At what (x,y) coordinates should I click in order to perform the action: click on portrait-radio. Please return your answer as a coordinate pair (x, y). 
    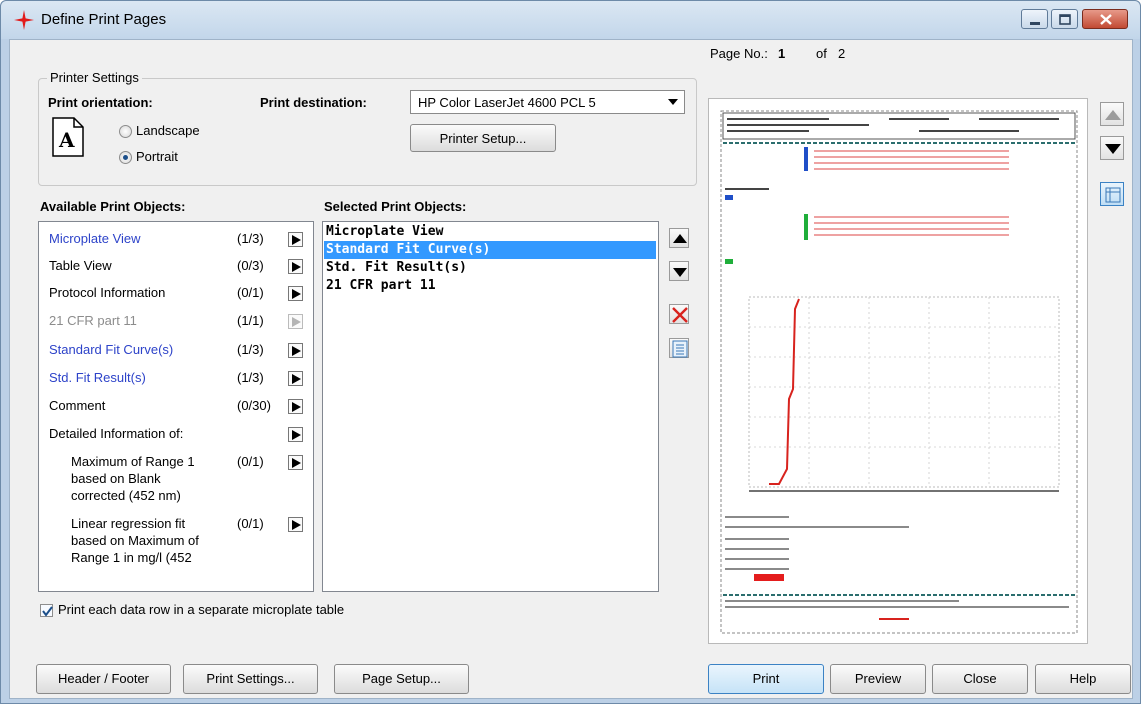
    Looking at the image, I should click on (125, 157).